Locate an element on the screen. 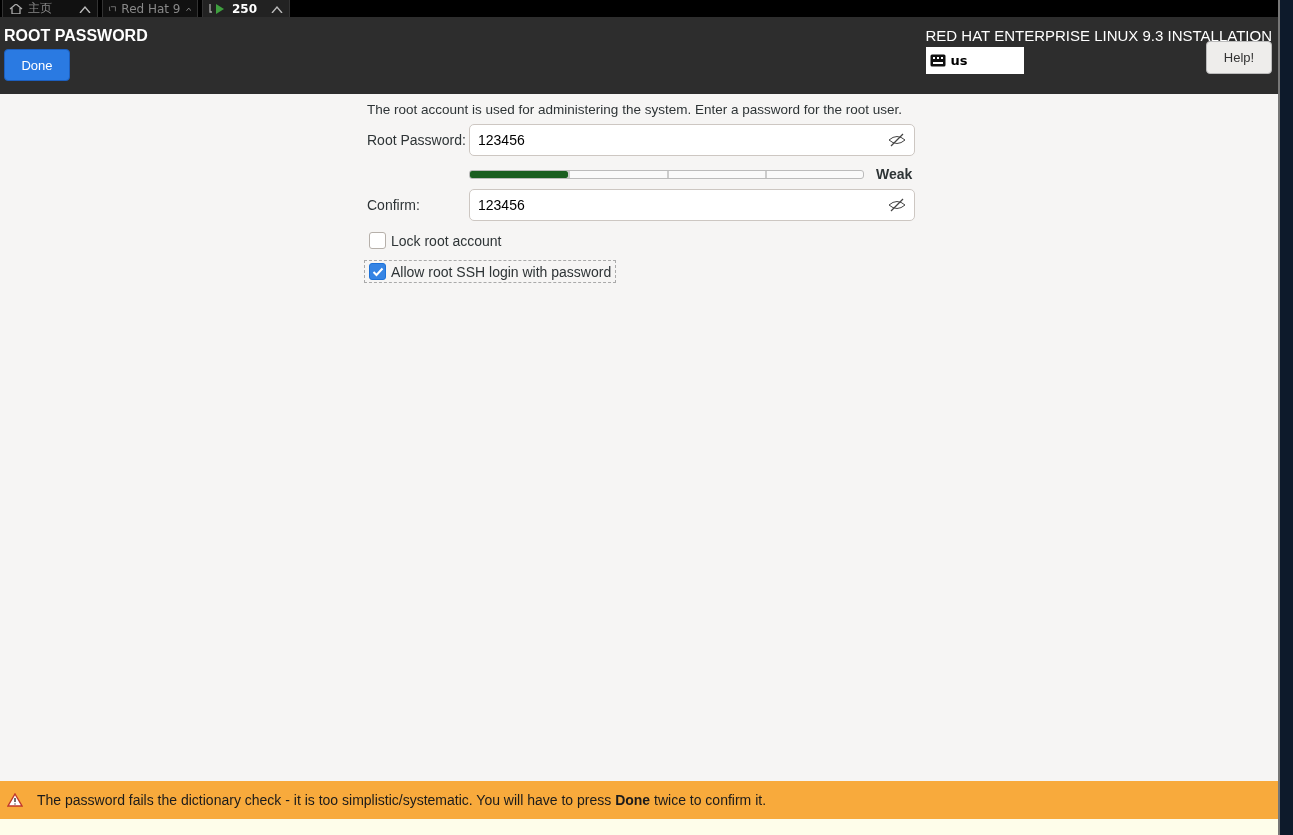 The image size is (1293, 835). vm-tab: Red Hat 9 is located at coordinates (150, 8).